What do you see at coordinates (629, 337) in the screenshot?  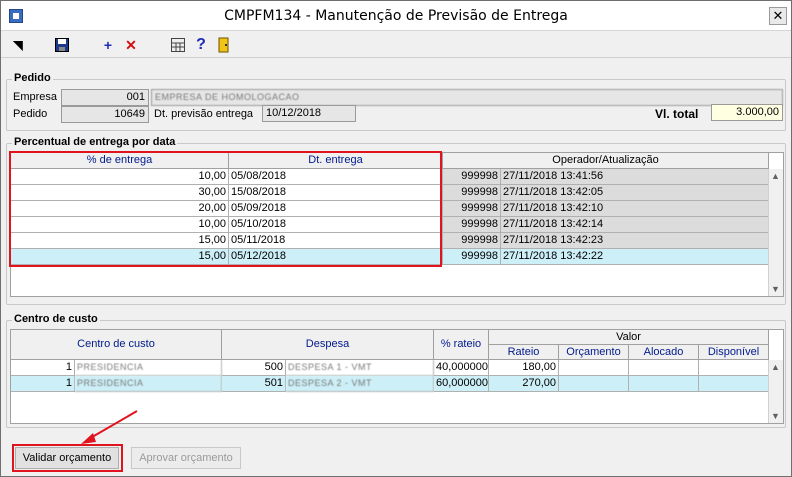 I see `col-header-valor: Valor` at bounding box center [629, 337].